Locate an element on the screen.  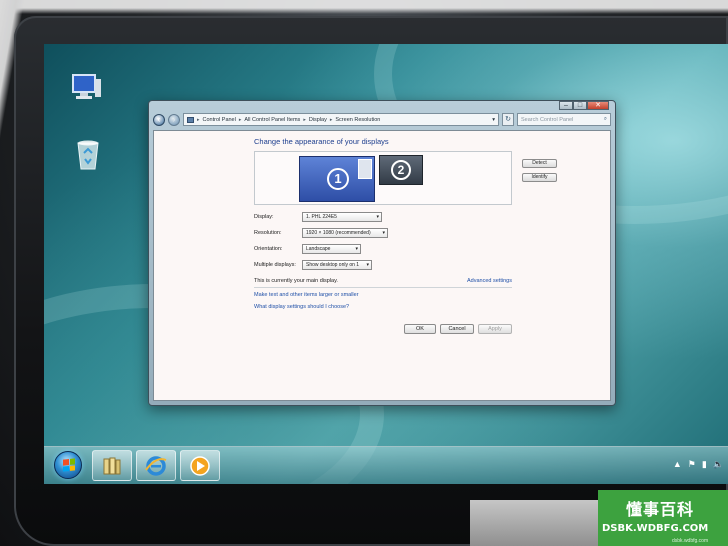
monitor-2-tile: 2 is located at coordinates (401, 170).